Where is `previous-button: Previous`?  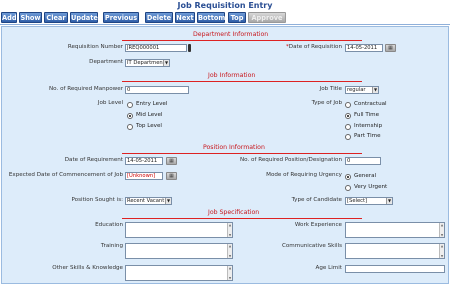 previous-button: Previous is located at coordinates (121, 17).